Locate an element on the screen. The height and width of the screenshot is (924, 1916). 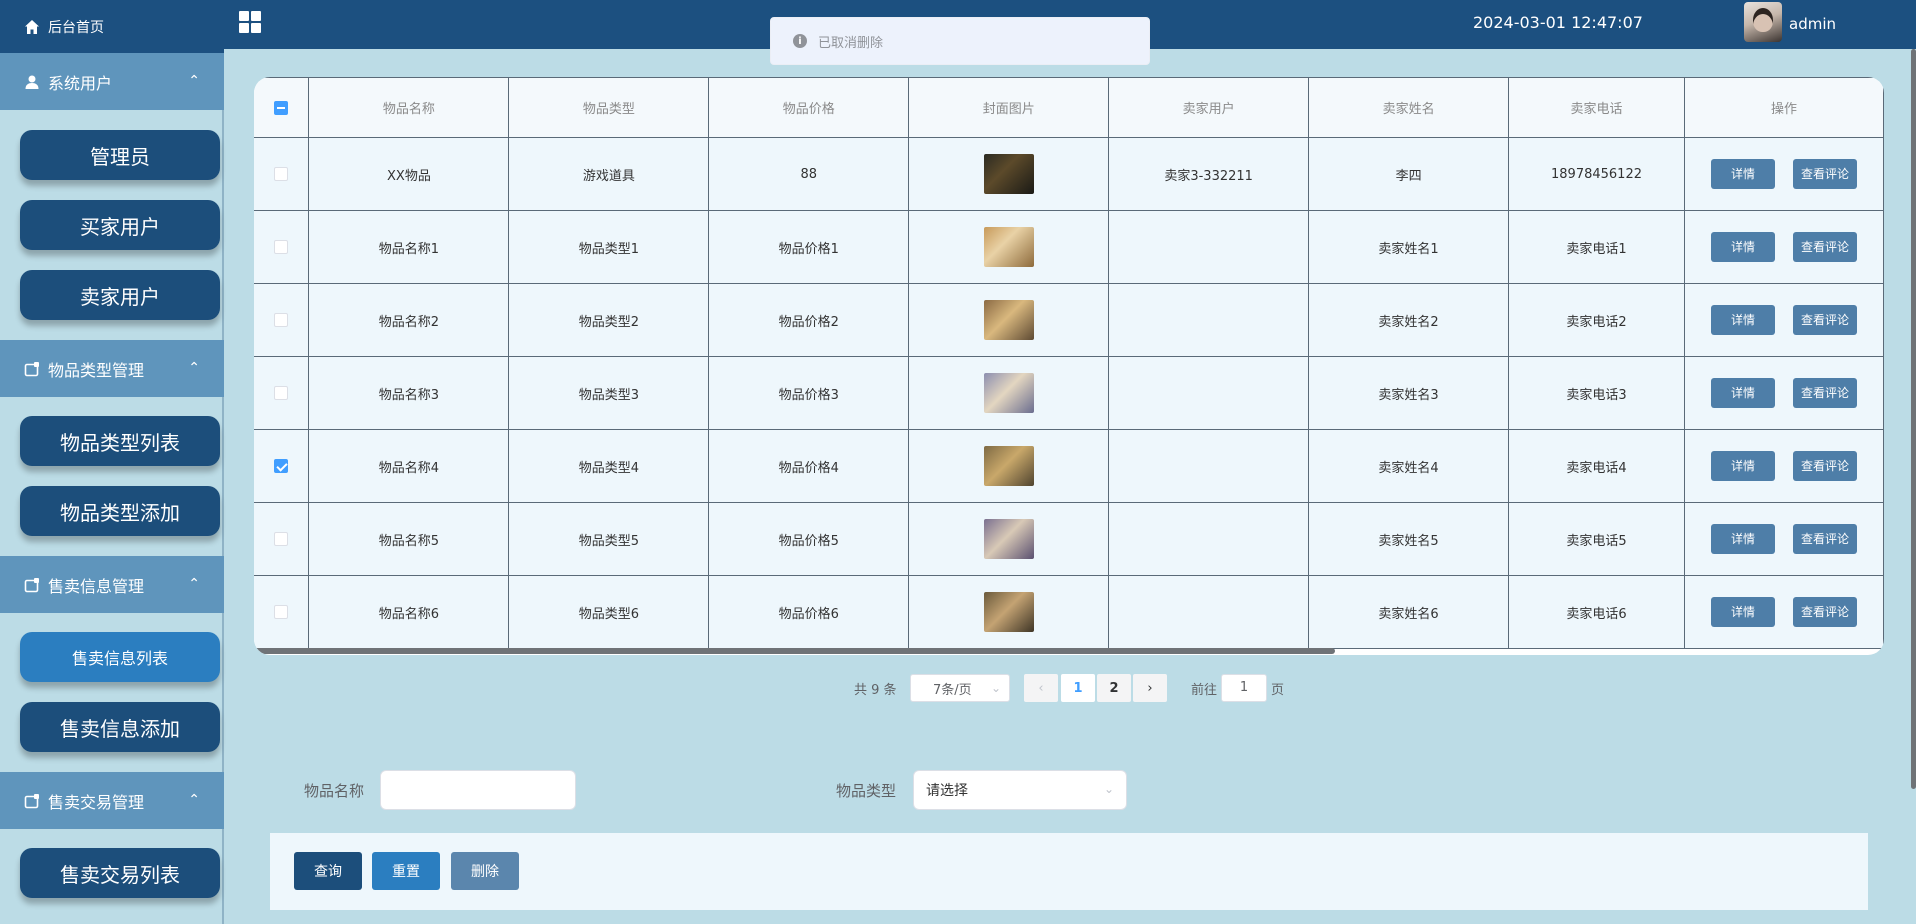
column-header: 物品类型 is located at coordinates (609, 107).